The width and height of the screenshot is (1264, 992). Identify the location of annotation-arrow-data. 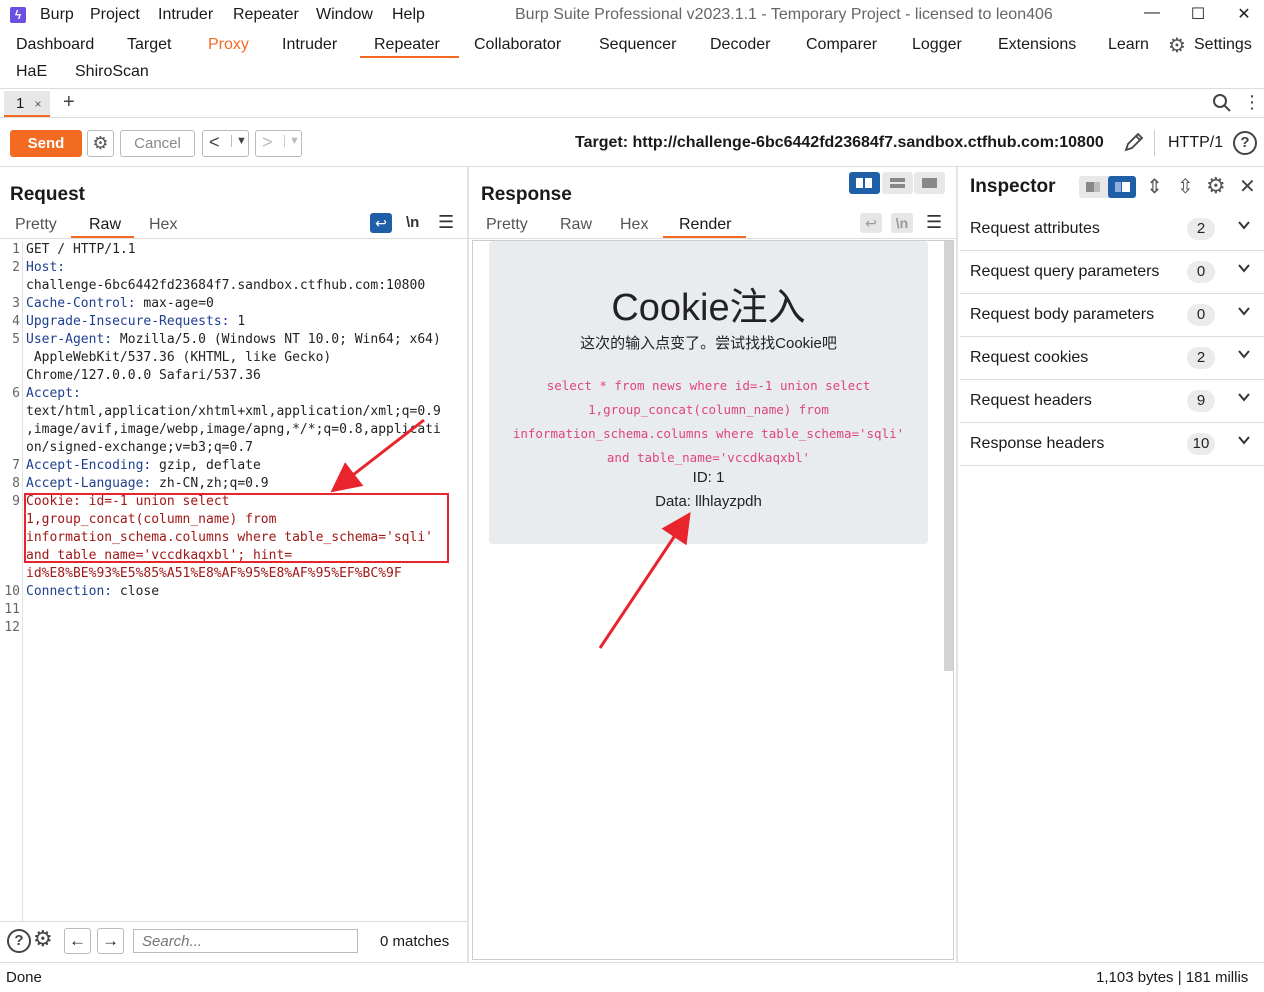
(644, 580).